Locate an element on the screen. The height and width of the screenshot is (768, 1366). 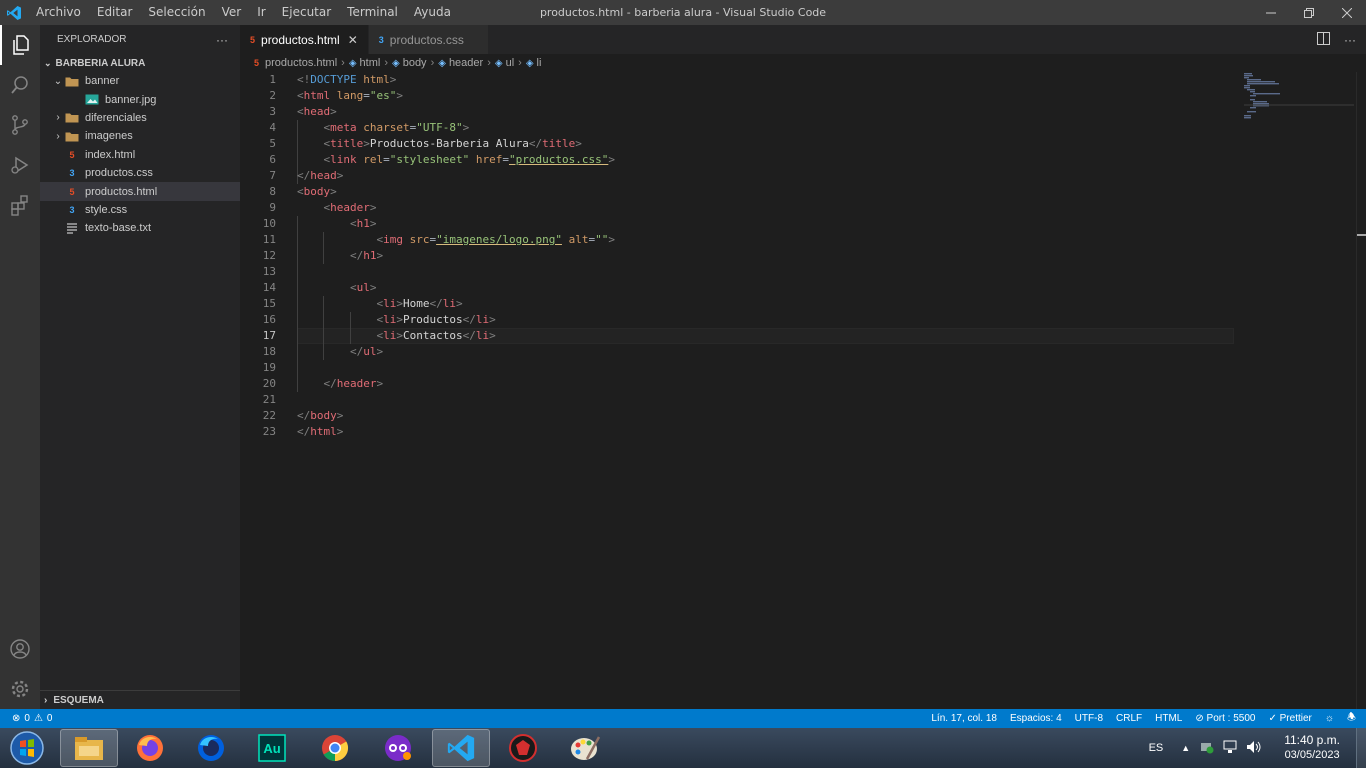
prettier-status: ✓ Prettier is located at coordinates (1289, 718).